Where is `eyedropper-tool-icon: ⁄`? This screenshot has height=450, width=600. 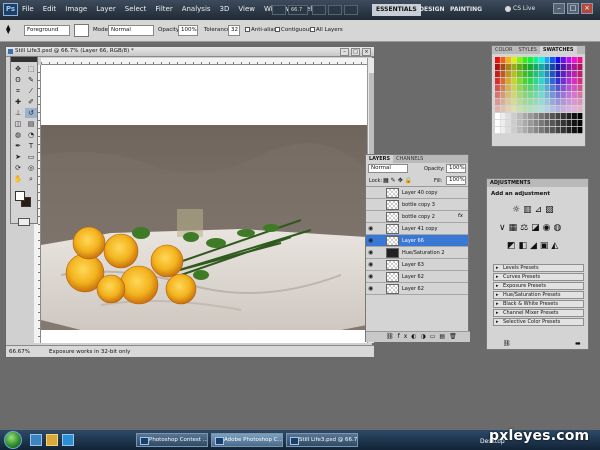
eyedropper-tool-icon: ⁄ is located at coordinates (31, 91).